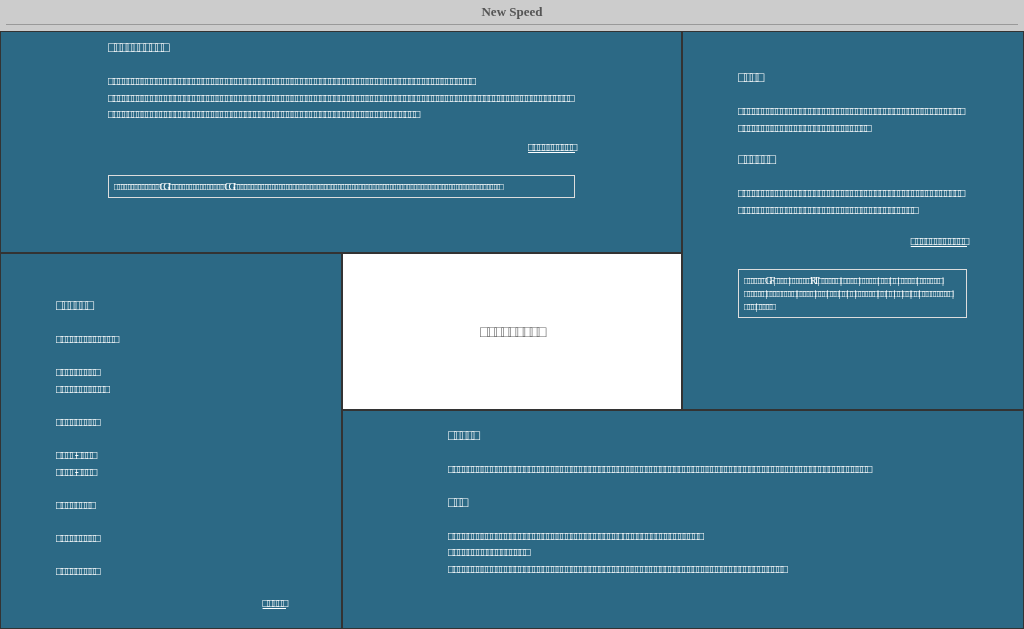 This screenshot has height=629, width=1024. What do you see at coordinates (852, 293) in the screenshot?
I see `tag-list: □□□□□□GF | □□□□ | □□□□□□RT | □□□□□□ | □□□□□ | □□□□□ | □□□ | □□ | □□□□□ | □□□□□□□ | □□□□□□ | □□□□ □□□□ | □□□□□ | □□□ | □□□ | □□ | □□ | □□□□□□ | □□ | □□ | □□ | □□ | □□ | □□□ □□□□□□ | □□□ | □□□□□` at bounding box center [852, 293].